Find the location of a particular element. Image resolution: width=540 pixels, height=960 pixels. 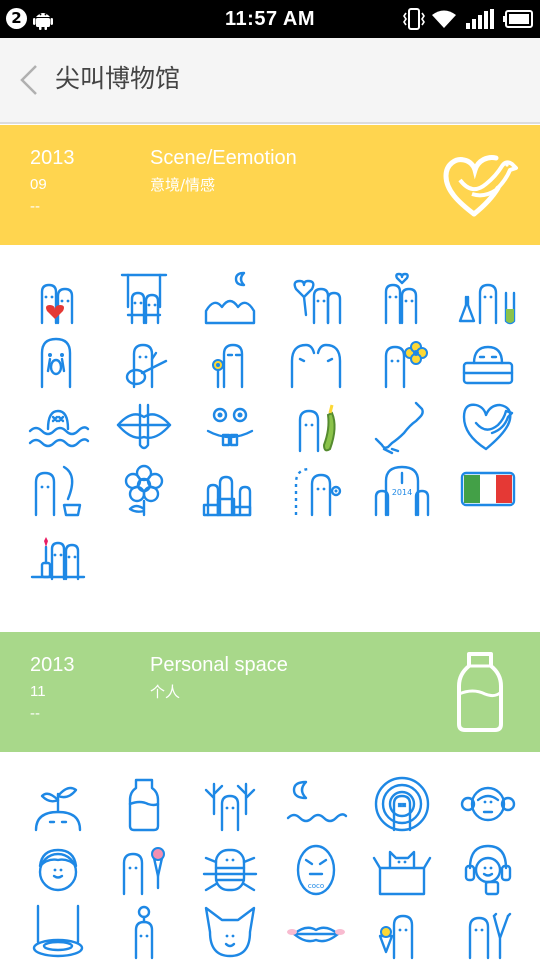

sticker-calendar-2014: 2014 is located at coordinates (402, 489).